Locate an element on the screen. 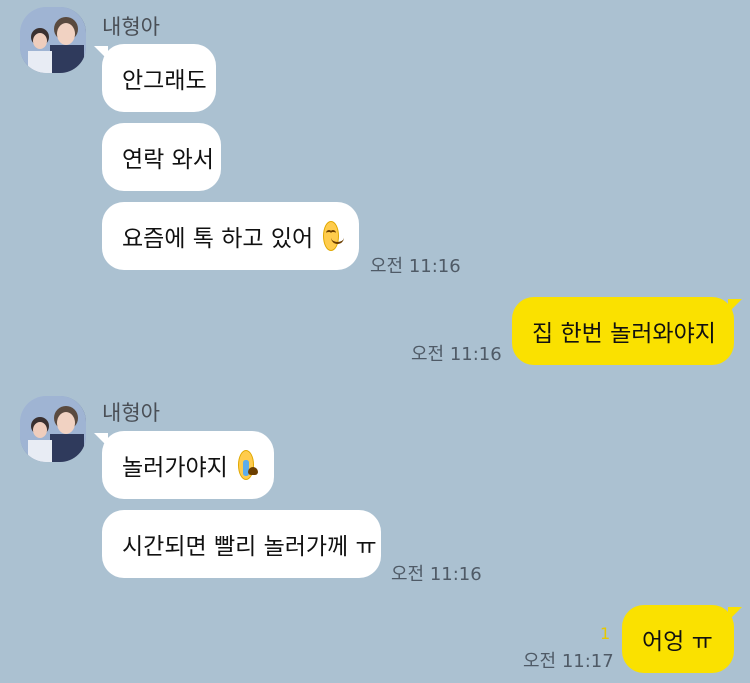 The image size is (750, 683). message-bubble: 요즘에 톡 하고 있어 is located at coordinates (230, 236).